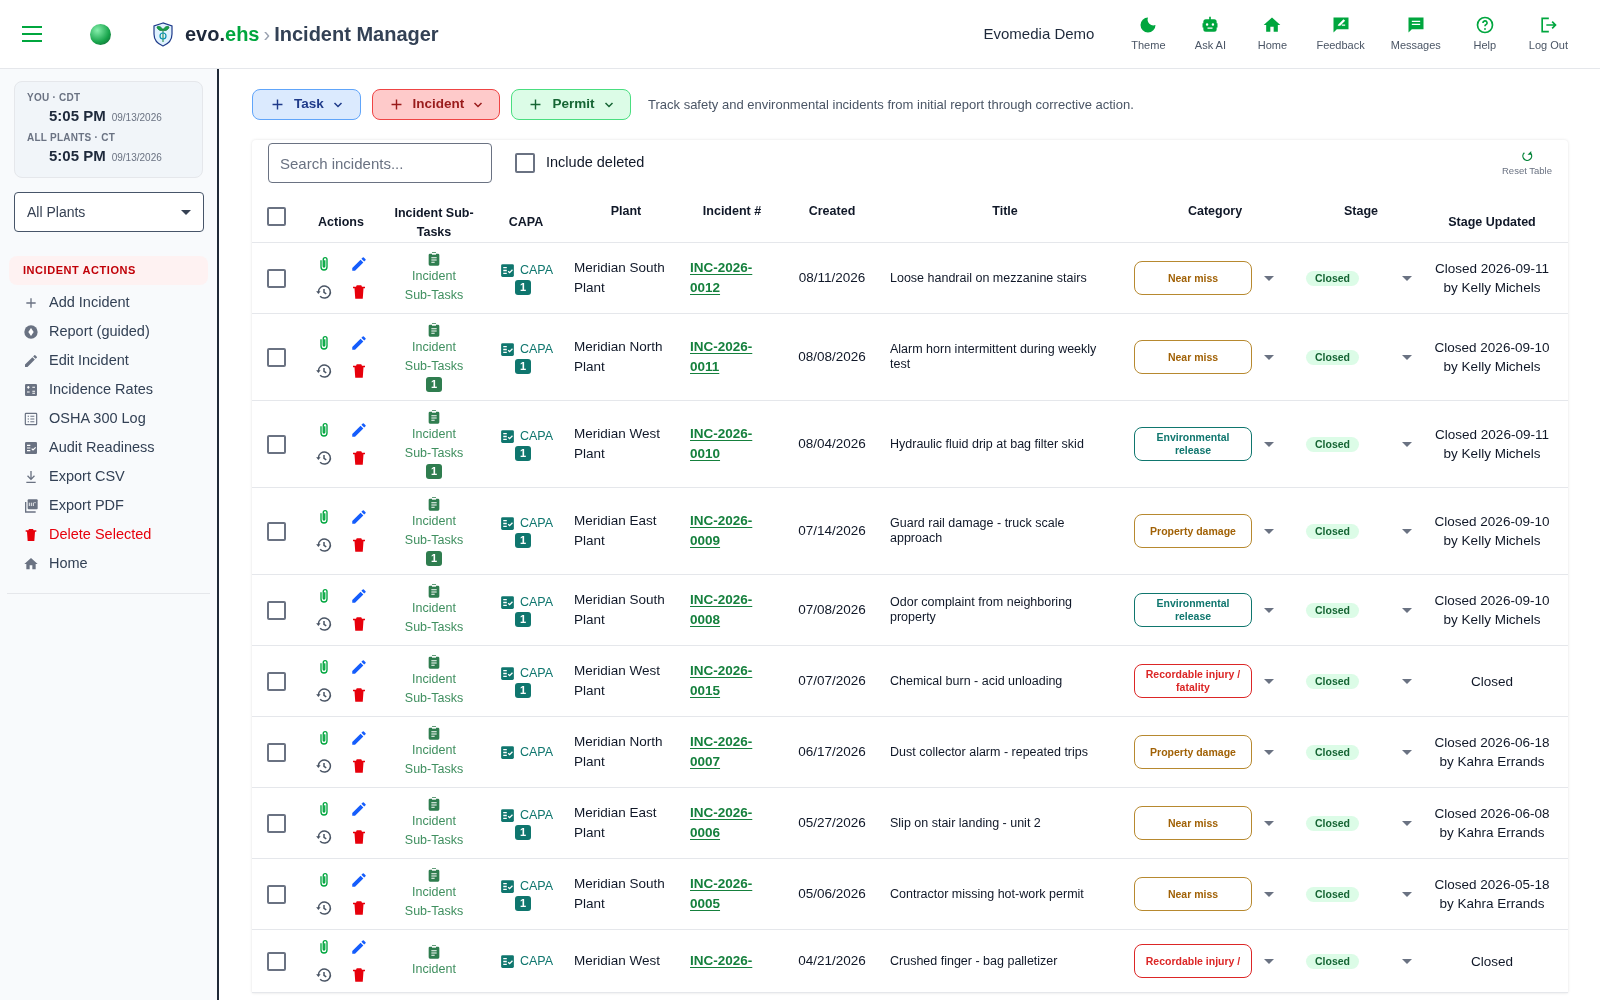 The image size is (1600, 1000). Describe the element at coordinates (1527, 164) in the screenshot. I see `reset-table-button: Reset Table` at that location.